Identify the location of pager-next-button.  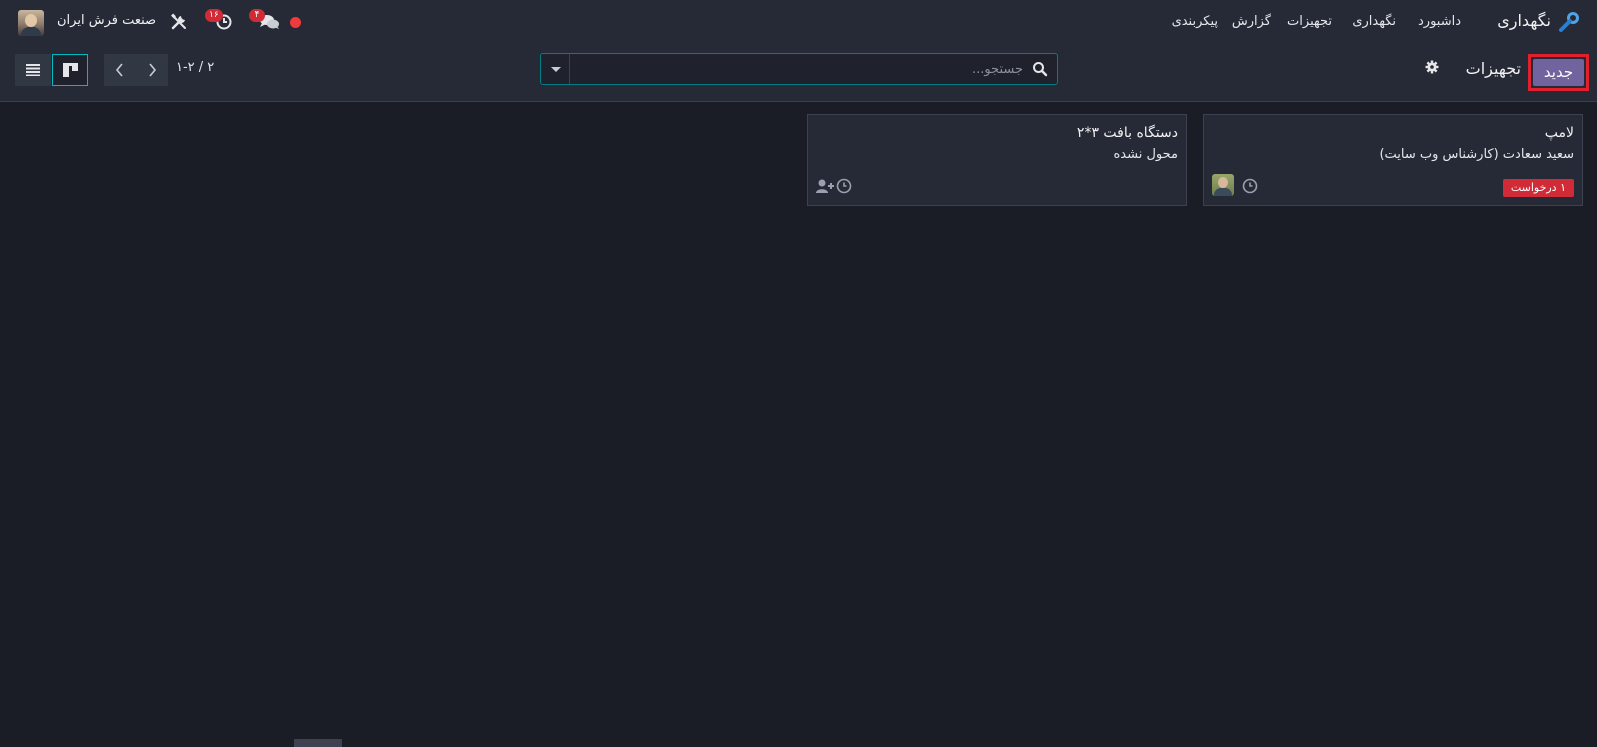
(152, 70).